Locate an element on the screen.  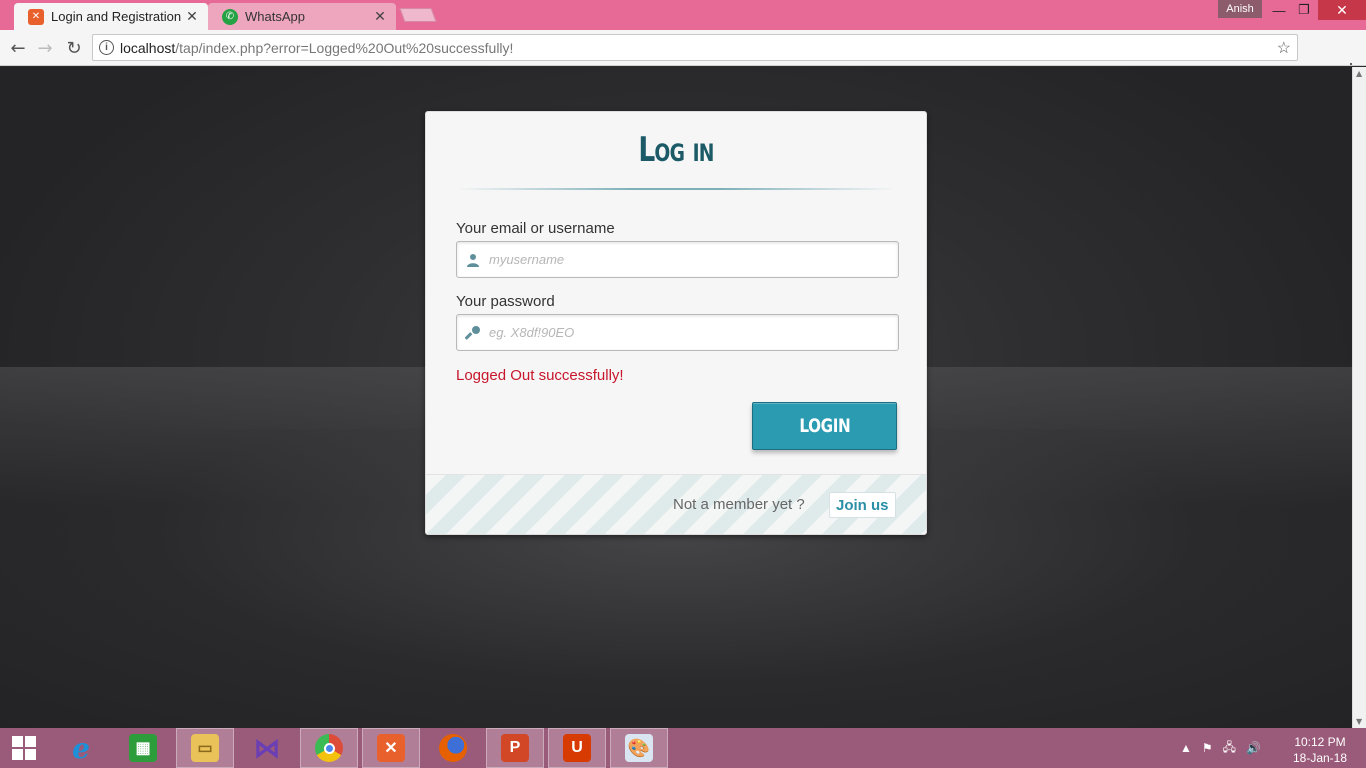
taskbar-xampp: ✕ is located at coordinates (391, 748).